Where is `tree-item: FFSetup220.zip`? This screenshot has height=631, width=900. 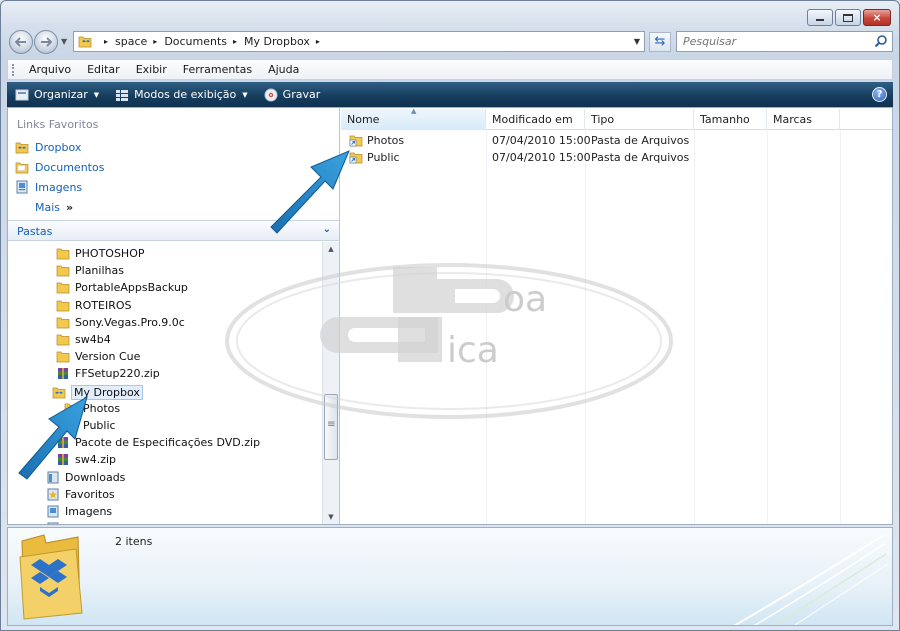
tree-item: FFSetup220.zip is located at coordinates (108, 373).